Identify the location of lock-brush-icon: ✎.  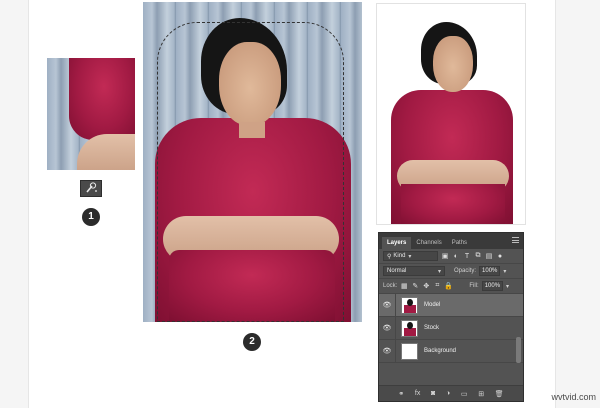
(415, 286).